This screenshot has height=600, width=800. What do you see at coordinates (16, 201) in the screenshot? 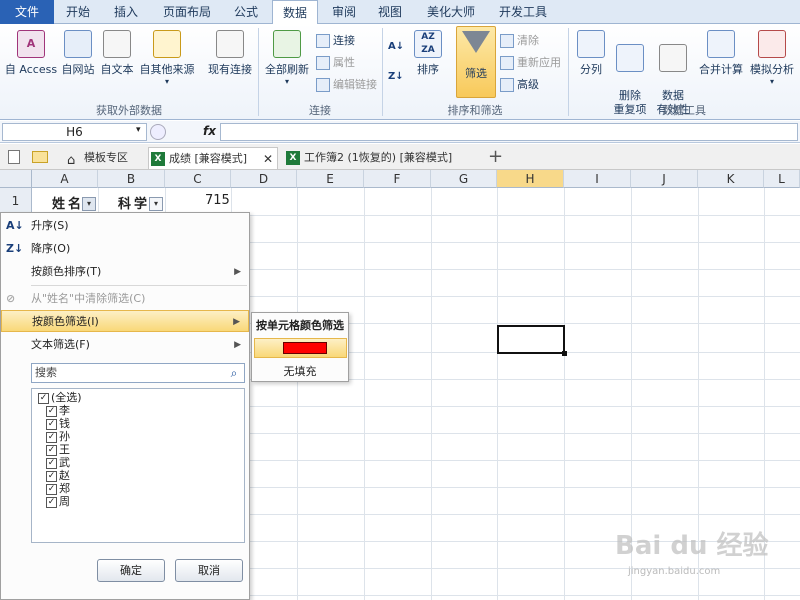
I see `row-header: 1` at bounding box center [16, 201].